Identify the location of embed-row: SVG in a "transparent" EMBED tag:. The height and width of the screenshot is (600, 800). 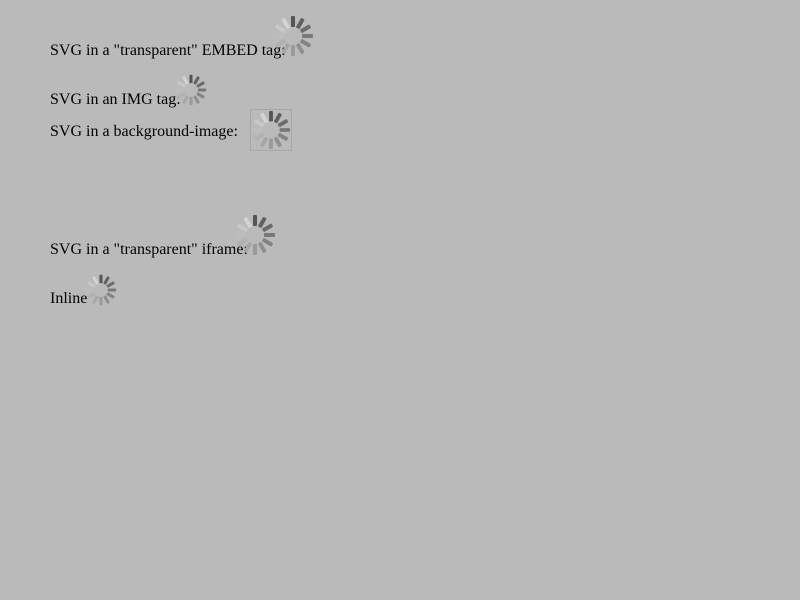
(200, 35).